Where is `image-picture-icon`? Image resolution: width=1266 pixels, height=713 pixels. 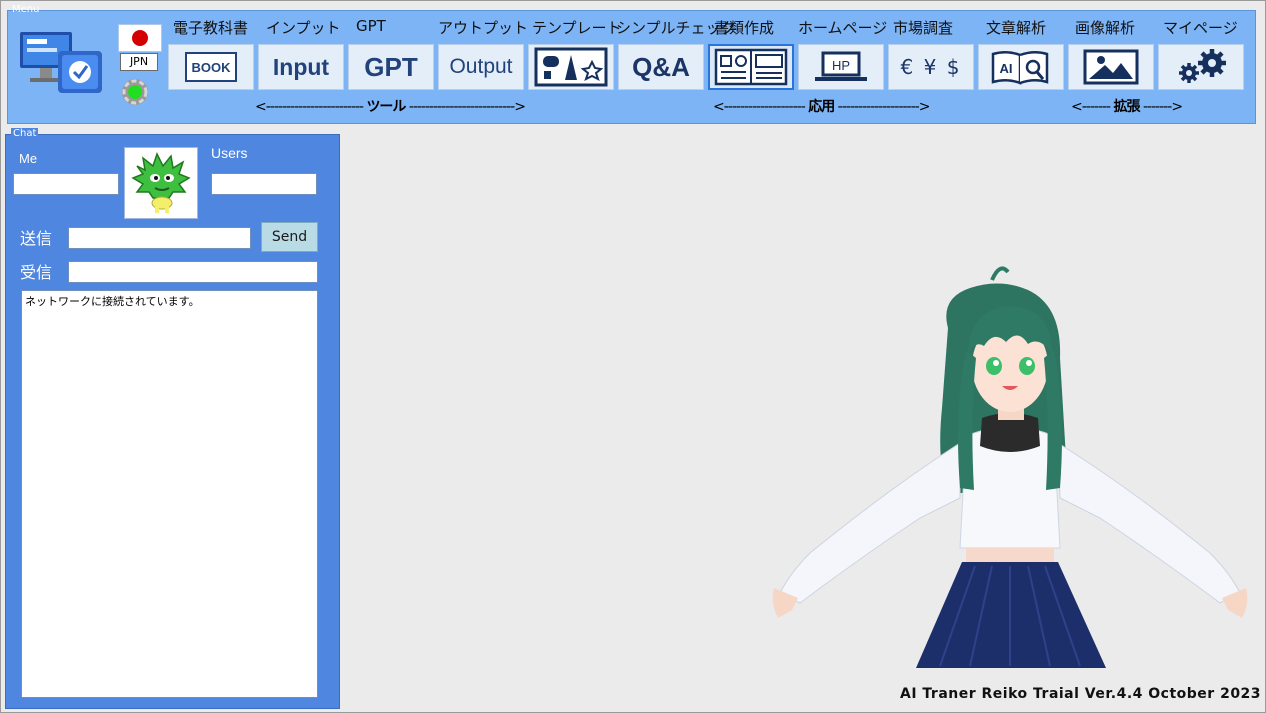
image-picture-icon is located at coordinates (1111, 67).